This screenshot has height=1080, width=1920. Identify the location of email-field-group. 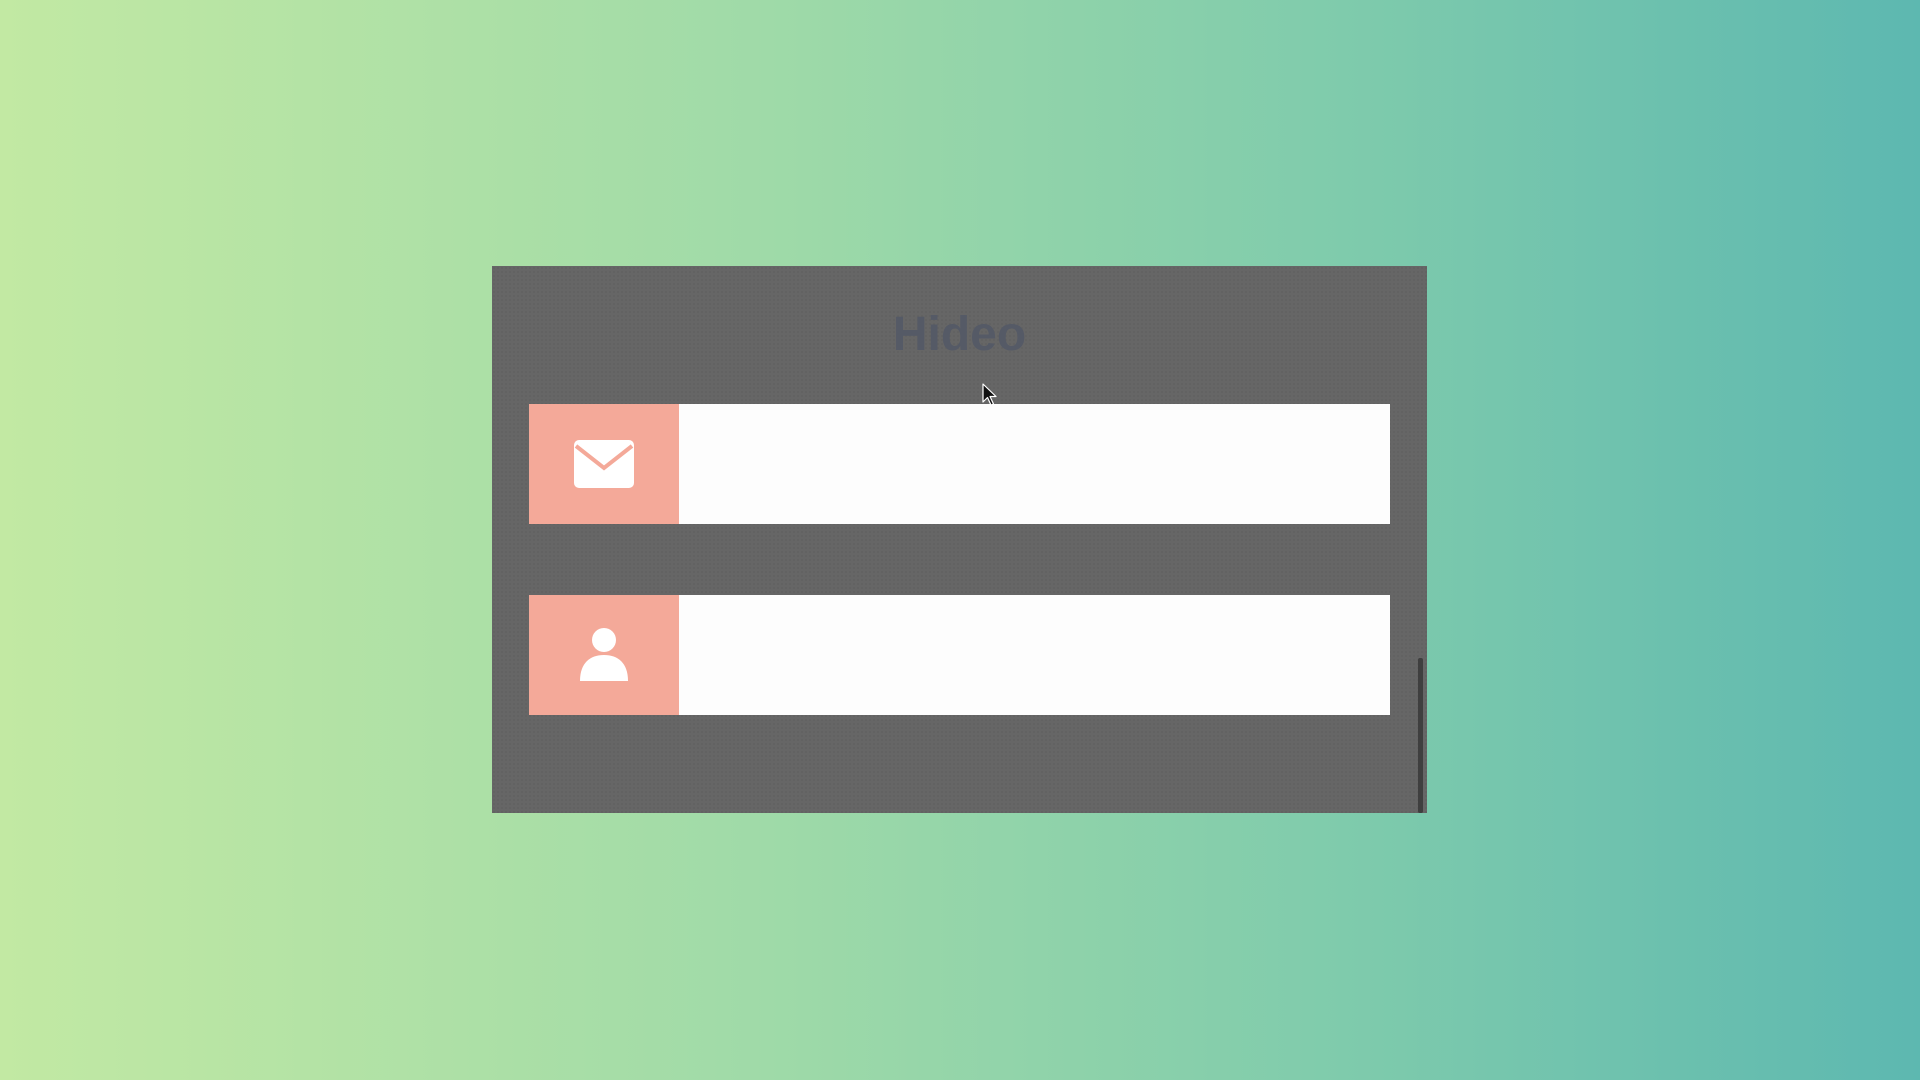
(959, 464).